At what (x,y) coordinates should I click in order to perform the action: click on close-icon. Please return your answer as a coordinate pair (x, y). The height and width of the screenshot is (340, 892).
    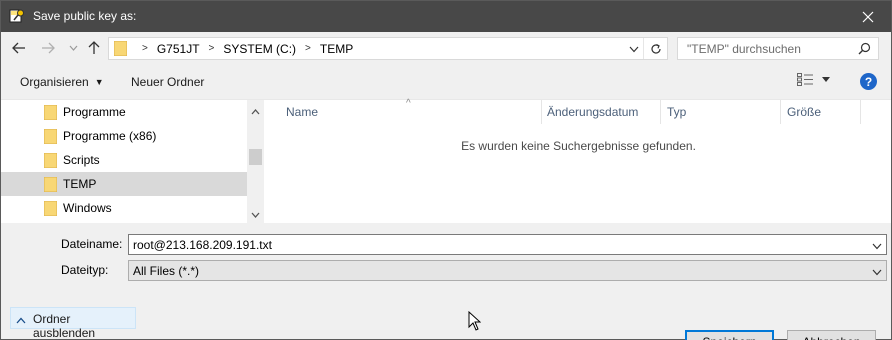
    Looking at the image, I should click on (868, 16).